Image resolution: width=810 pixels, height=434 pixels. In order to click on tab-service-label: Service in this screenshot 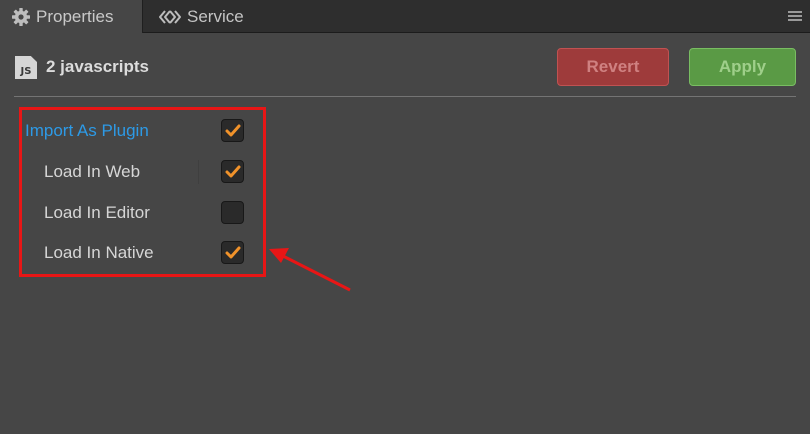, I will do `click(215, 16)`.